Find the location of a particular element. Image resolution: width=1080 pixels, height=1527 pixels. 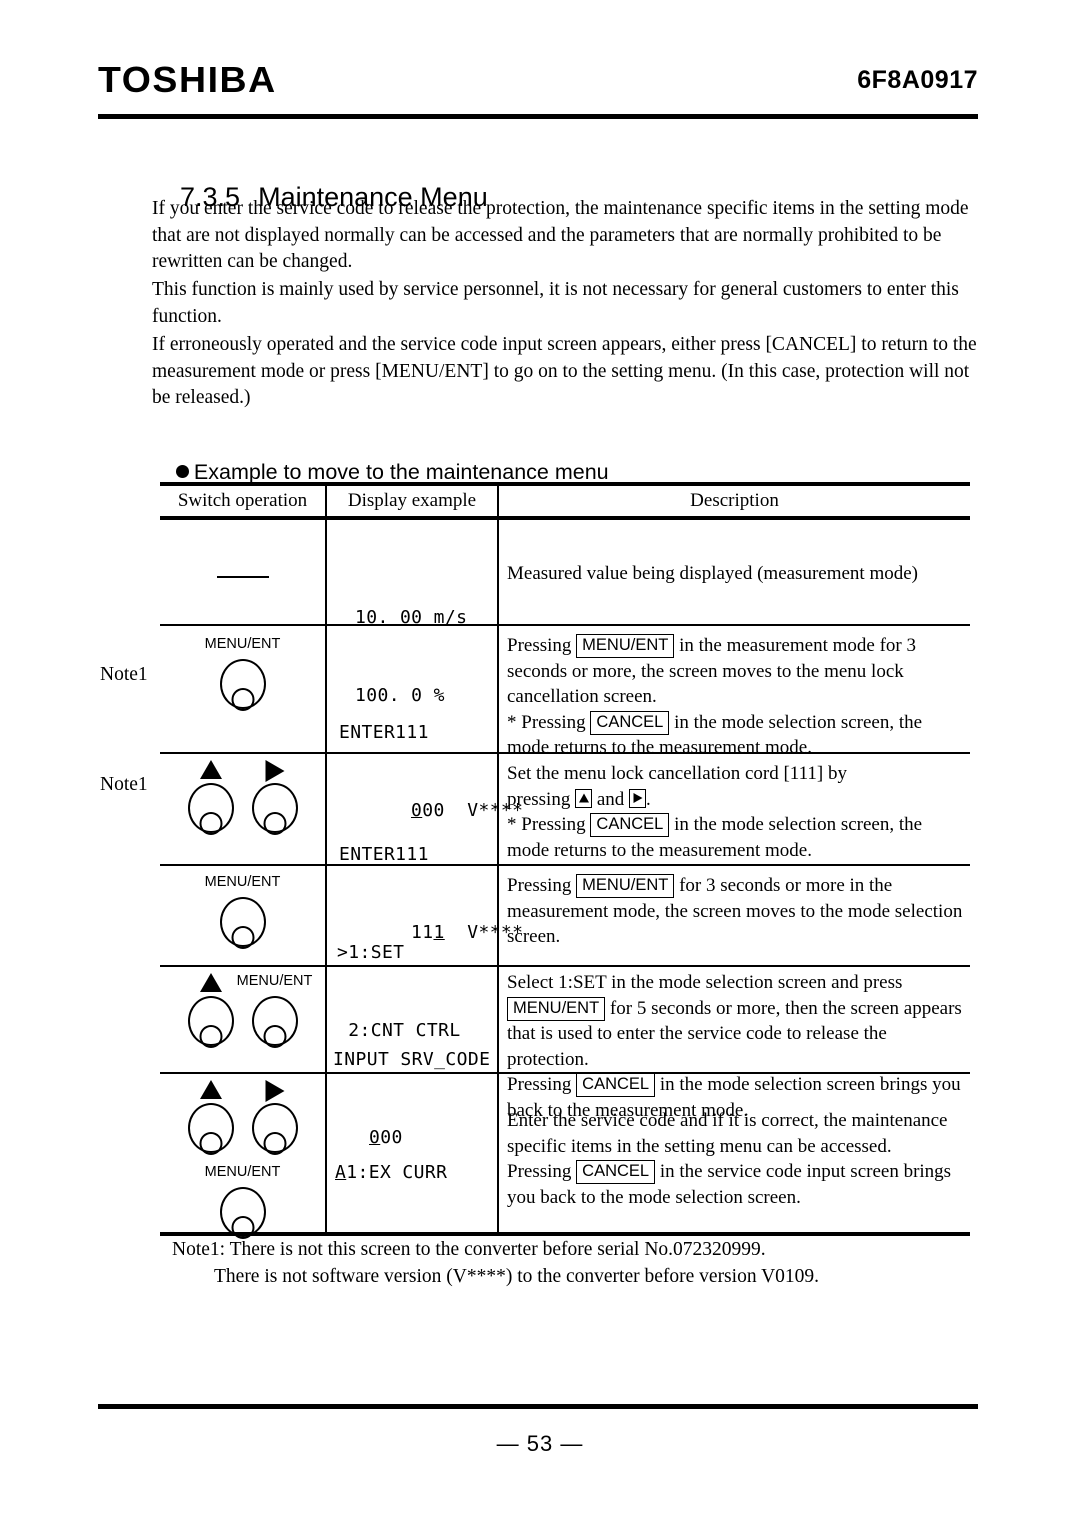

right-arrow-key-chip is located at coordinates (638, 798).